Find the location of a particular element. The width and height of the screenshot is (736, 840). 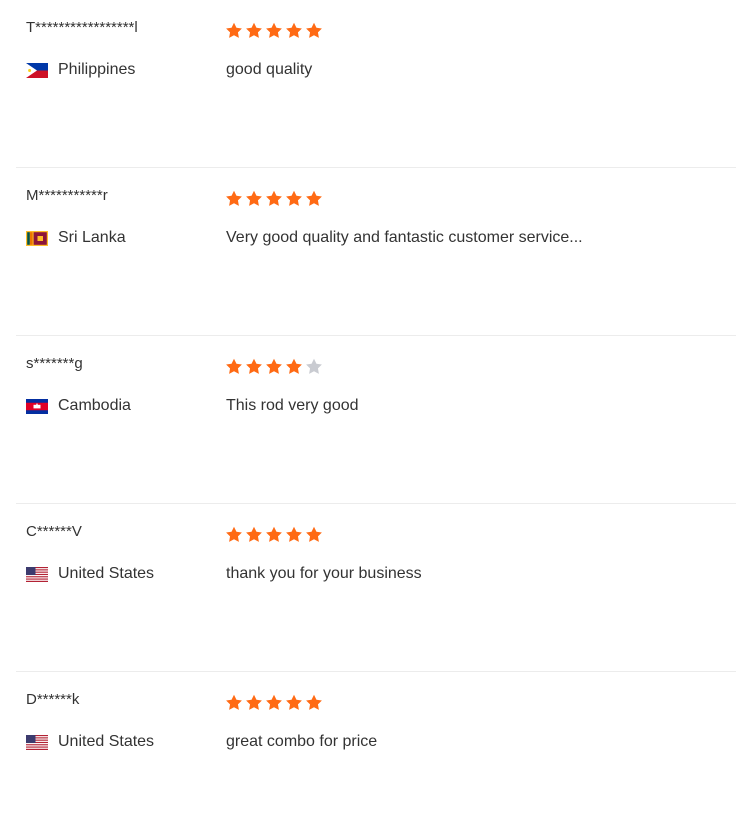

reviewer-name: D******k is located at coordinates (53, 699).